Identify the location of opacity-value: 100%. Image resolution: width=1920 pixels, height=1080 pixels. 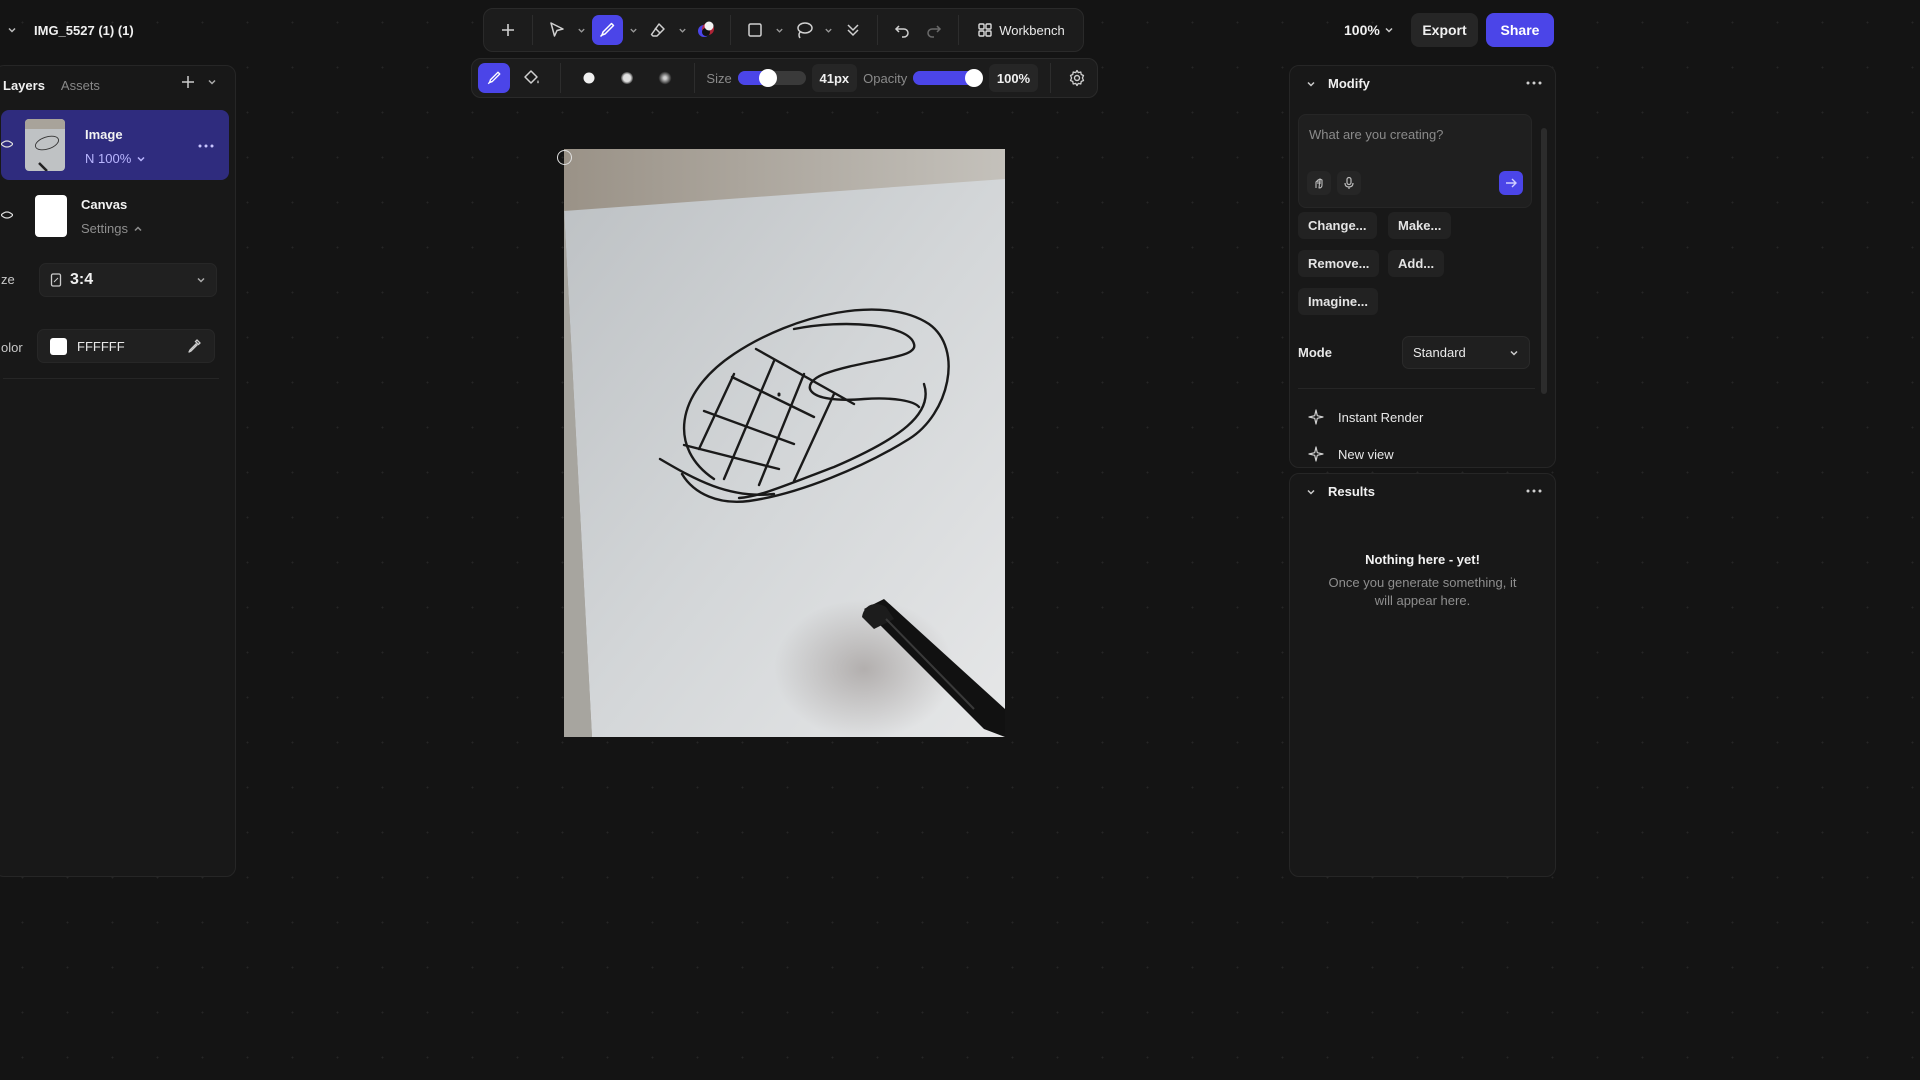
(1013, 78).